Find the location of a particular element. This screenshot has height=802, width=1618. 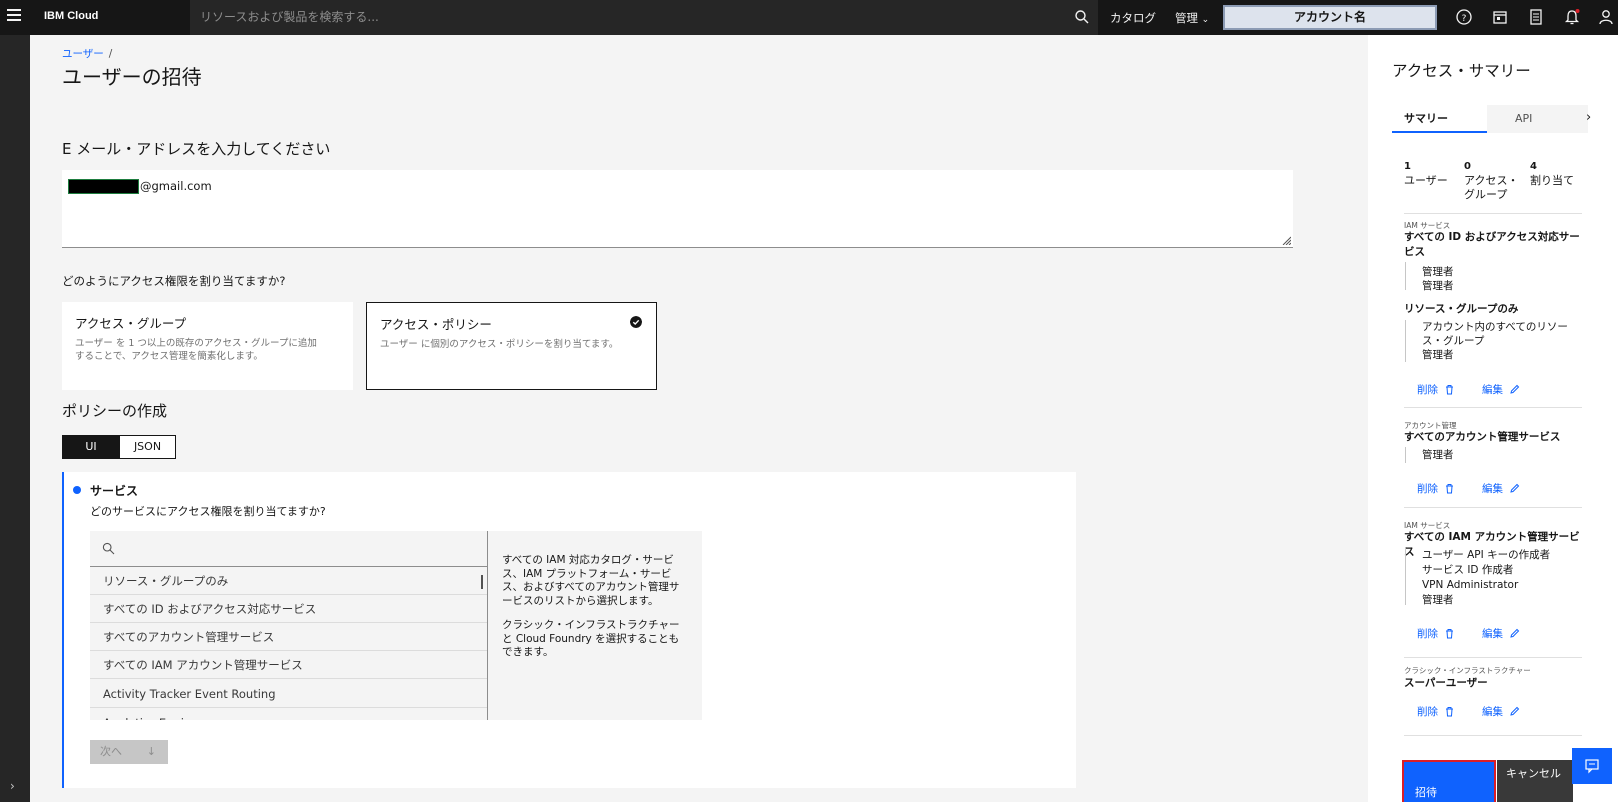

next-button: 次へ ↓ is located at coordinates (129, 752).